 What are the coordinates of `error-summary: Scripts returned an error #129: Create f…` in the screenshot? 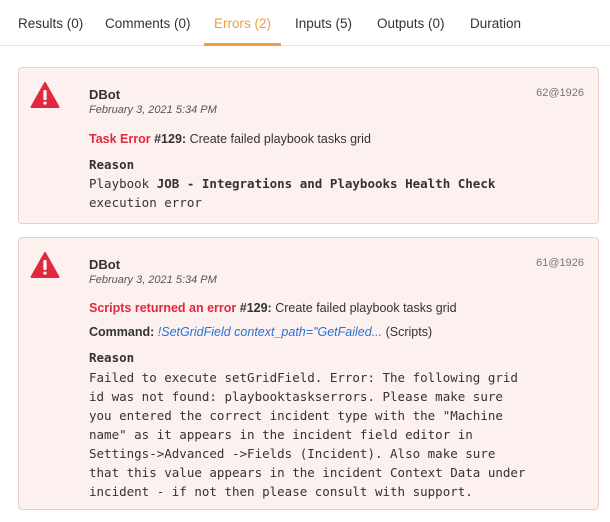 It's located at (273, 308).